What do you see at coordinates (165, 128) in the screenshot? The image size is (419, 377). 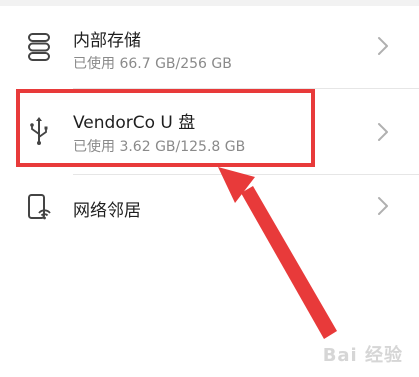 I see `annotation-highlight-box` at bounding box center [165, 128].